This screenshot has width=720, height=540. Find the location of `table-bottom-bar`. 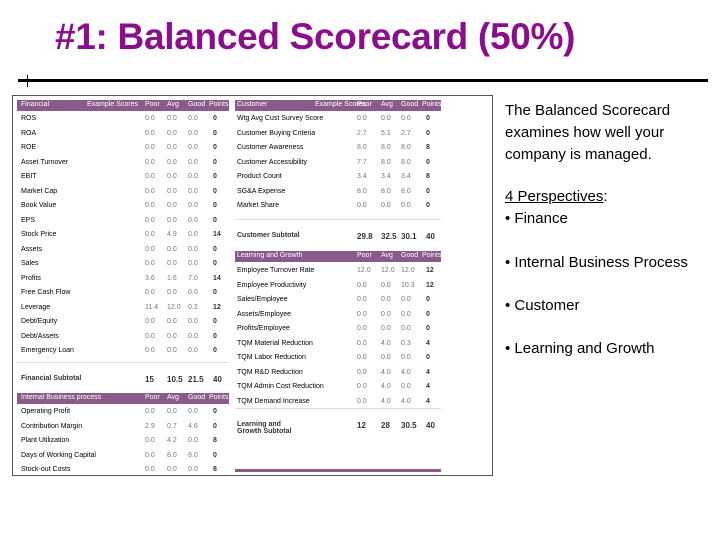

table-bottom-bar is located at coordinates (338, 470).